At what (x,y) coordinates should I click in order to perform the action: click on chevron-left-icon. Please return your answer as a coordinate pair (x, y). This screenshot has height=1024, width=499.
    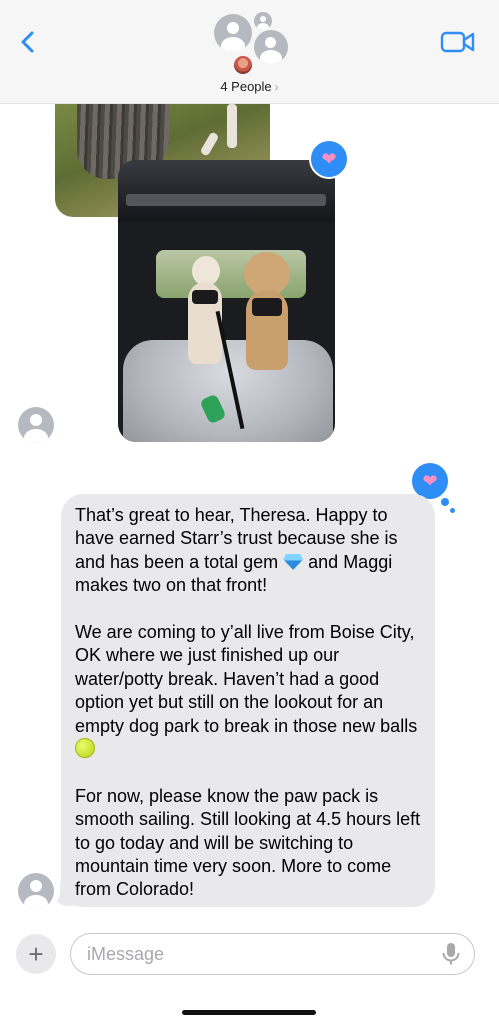
    Looking at the image, I should click on (28, 42).